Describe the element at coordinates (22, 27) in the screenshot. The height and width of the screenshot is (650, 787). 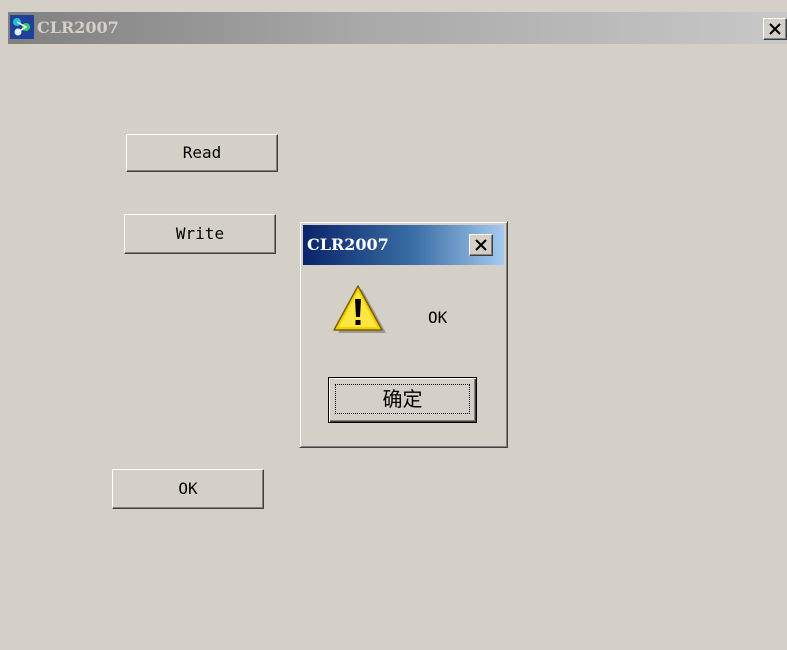
I see `app-logo-icon` at that location.